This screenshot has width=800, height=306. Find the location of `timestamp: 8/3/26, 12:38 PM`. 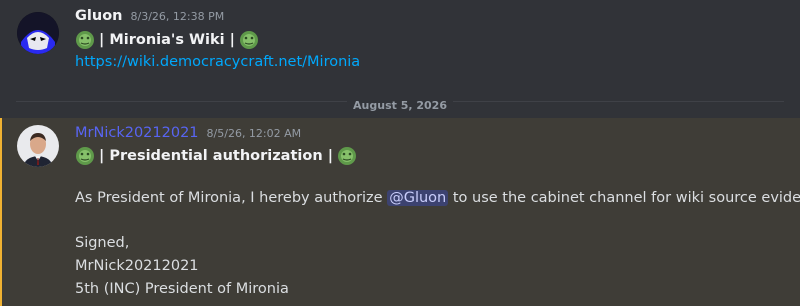

timestamp: 8/3/26, 12:38 PM is located at coordinates (177, 16).